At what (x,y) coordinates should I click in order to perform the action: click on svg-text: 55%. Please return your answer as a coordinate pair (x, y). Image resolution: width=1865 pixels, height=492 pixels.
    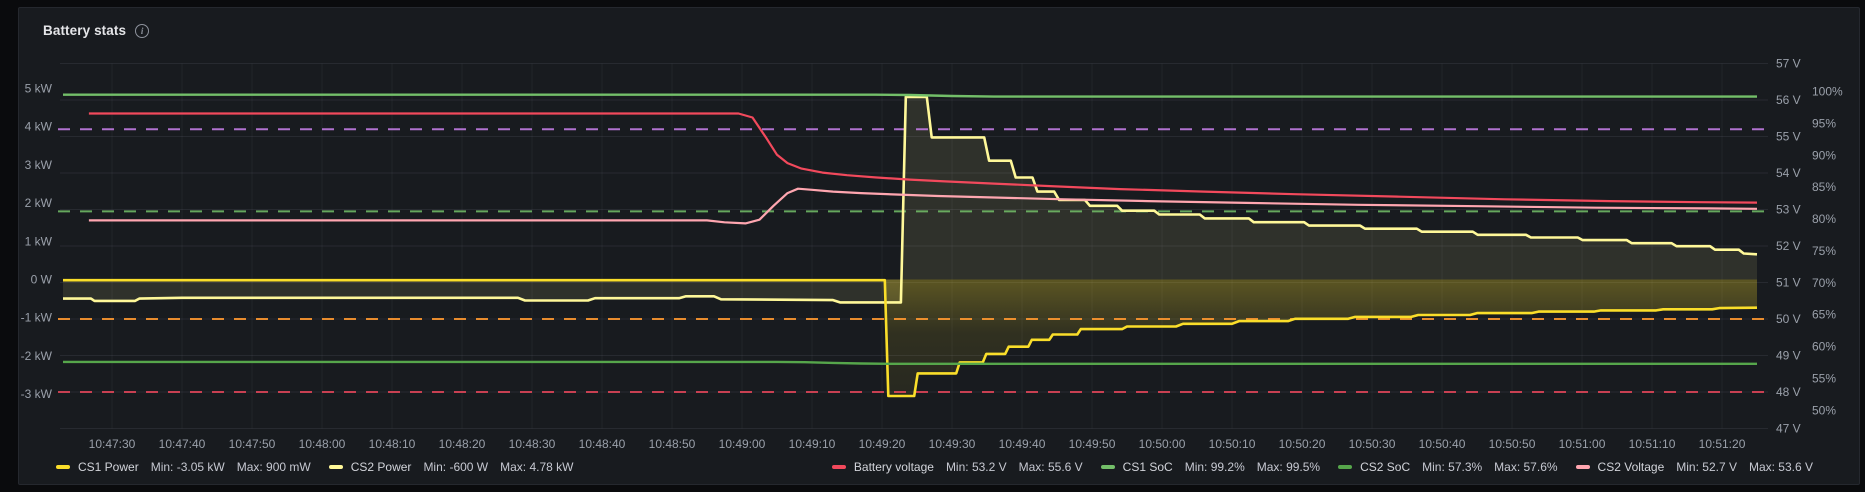
    Looking at the image, I should click on (1824, 378).